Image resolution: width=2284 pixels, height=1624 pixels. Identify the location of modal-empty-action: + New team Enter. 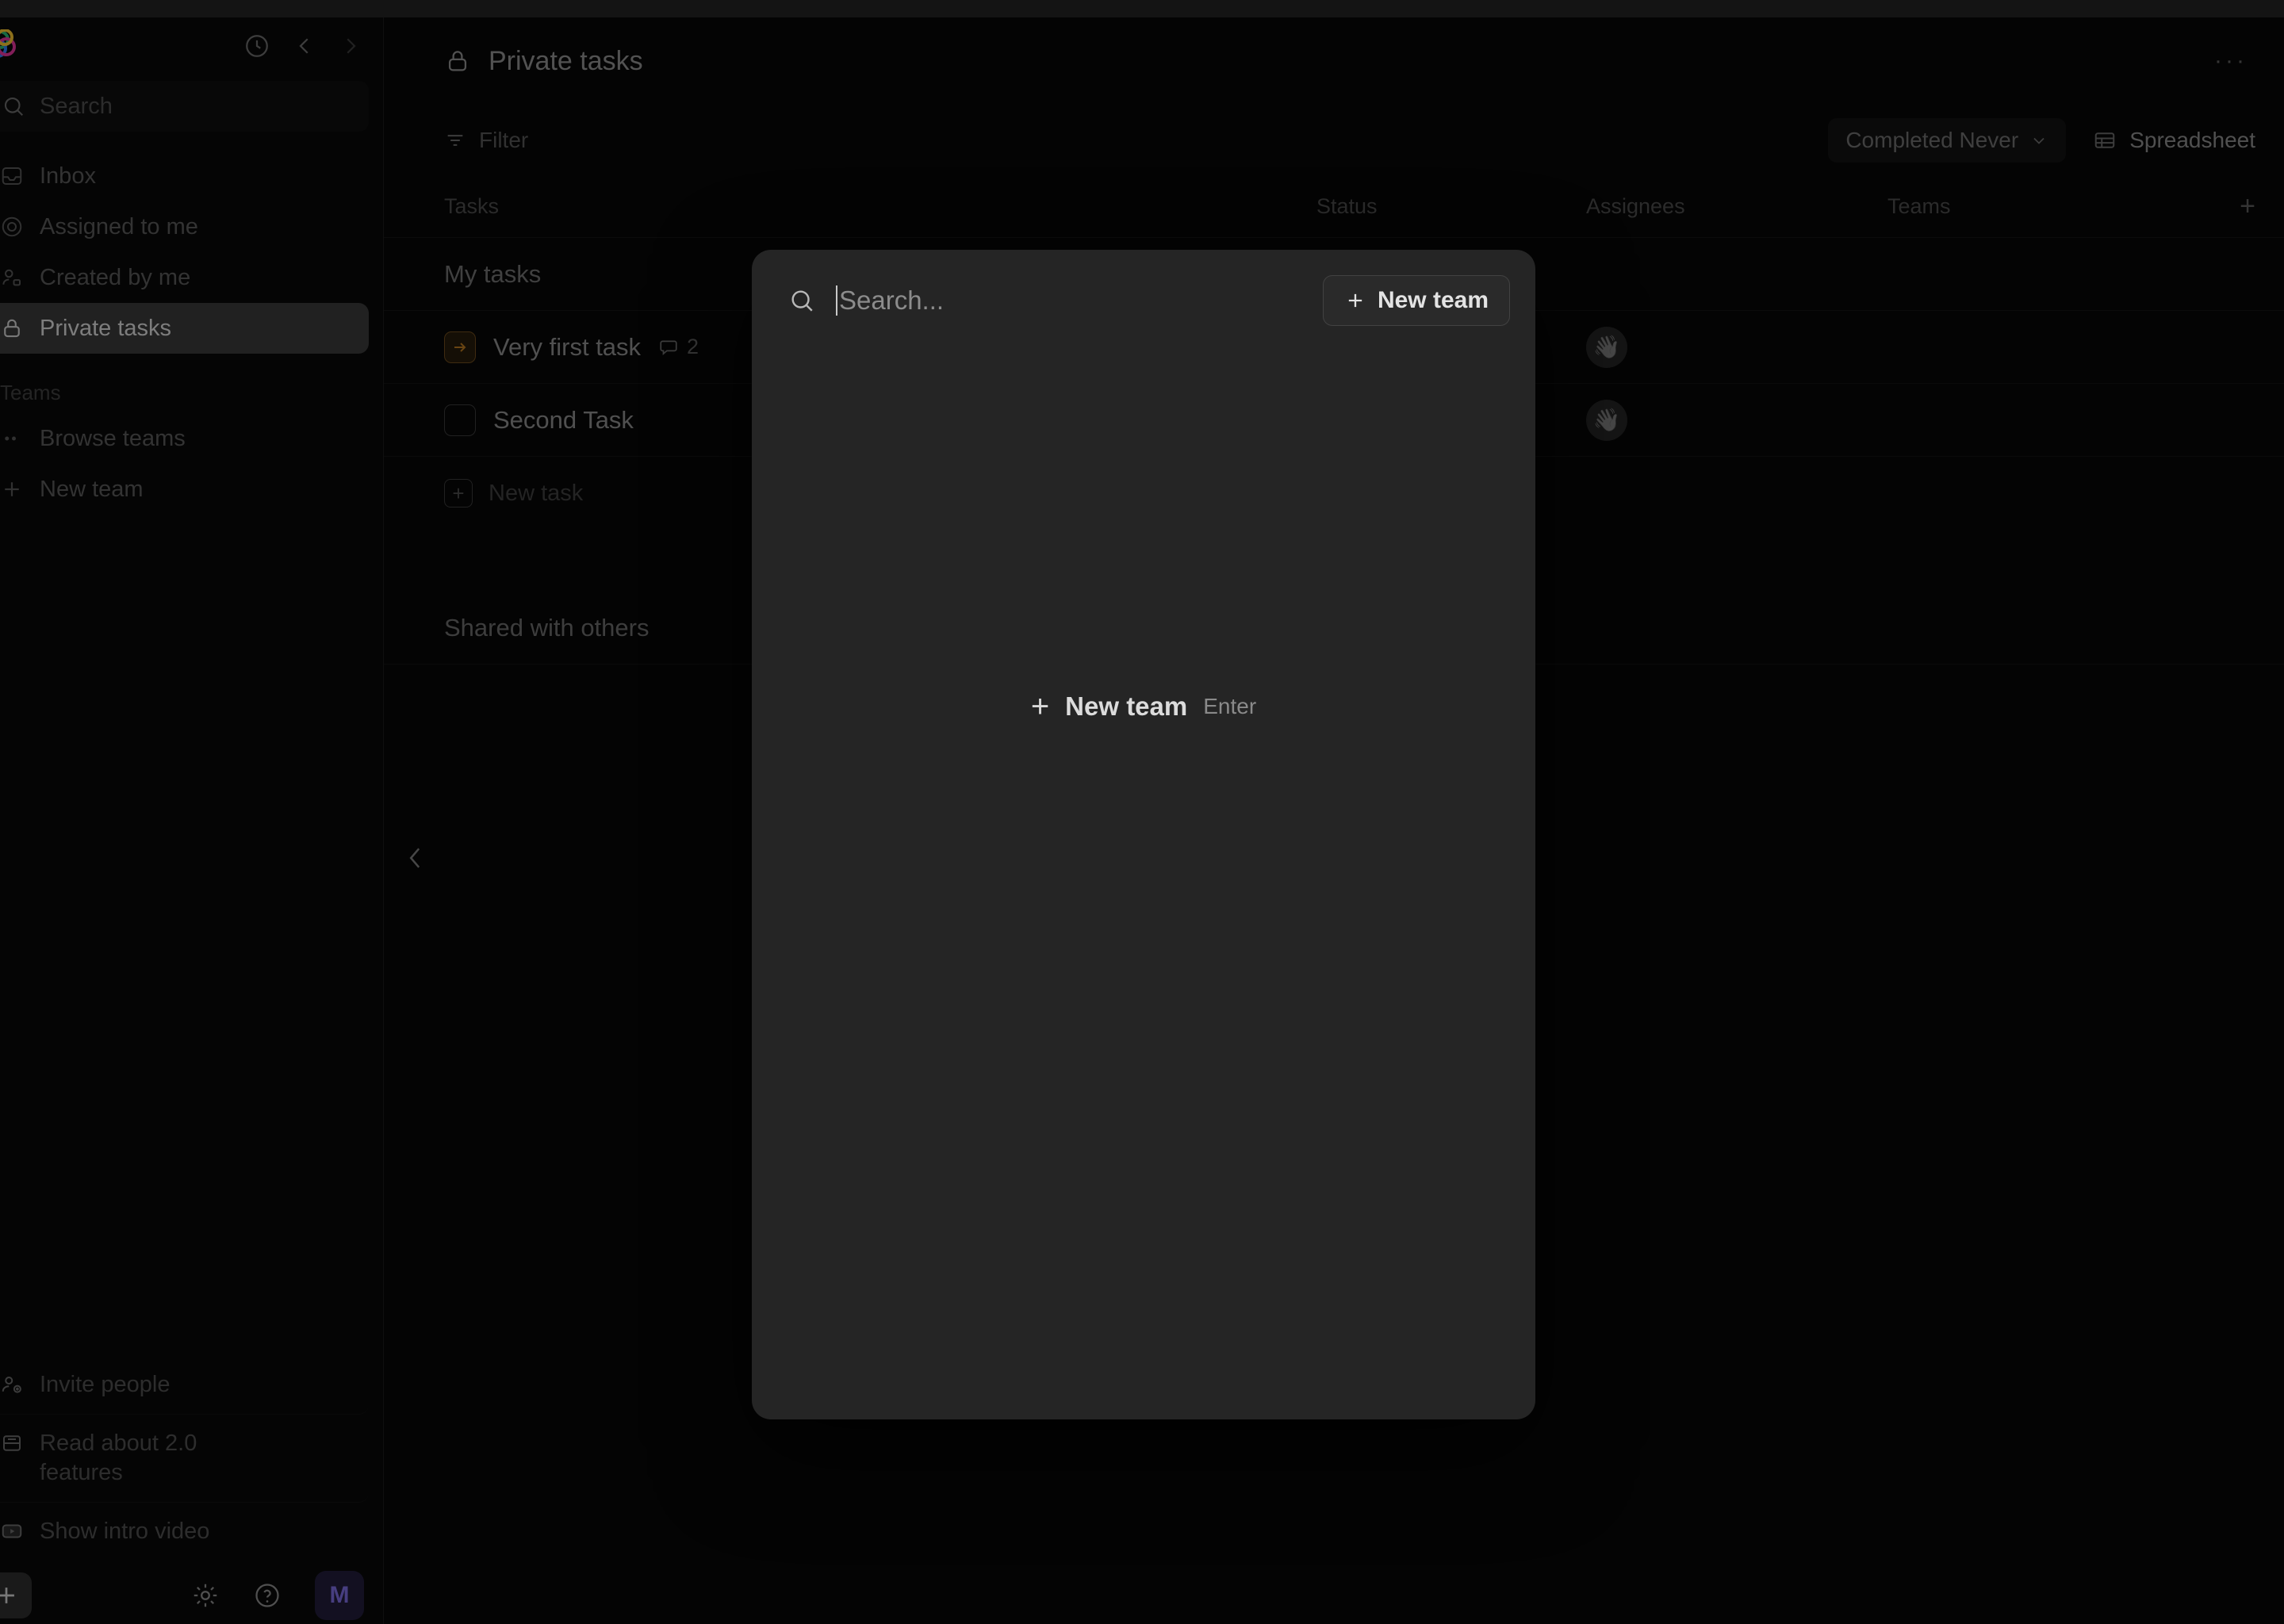
(1143, 706).